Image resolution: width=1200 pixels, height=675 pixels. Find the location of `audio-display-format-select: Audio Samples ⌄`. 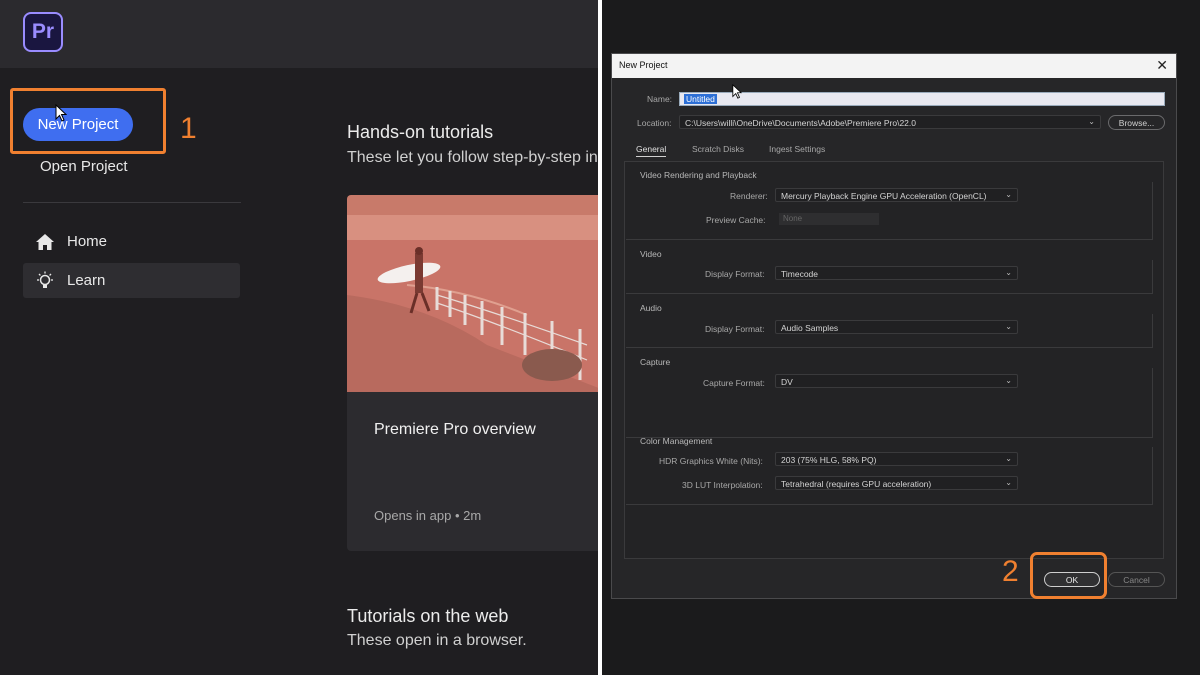

audio-display-format-select: Audio Samples ⌄ is located at coordinates (896, 327).